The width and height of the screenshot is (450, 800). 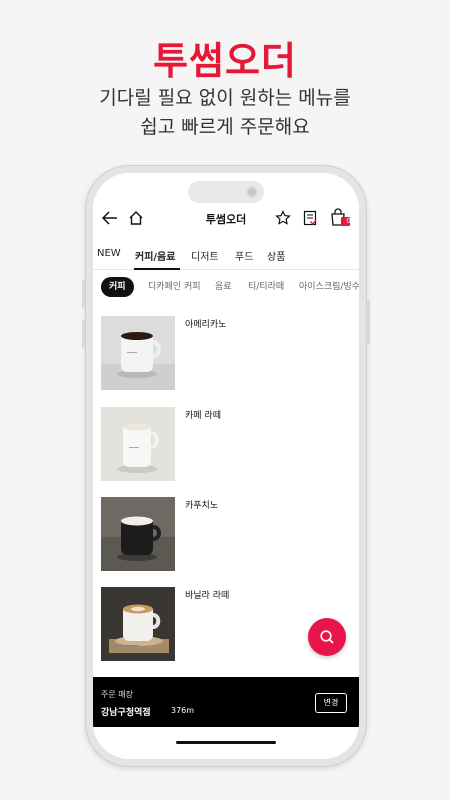 What do you see at coordinates (283, 218) in the screenshot?
I see `star-icon` at bounding box center [283, 218].